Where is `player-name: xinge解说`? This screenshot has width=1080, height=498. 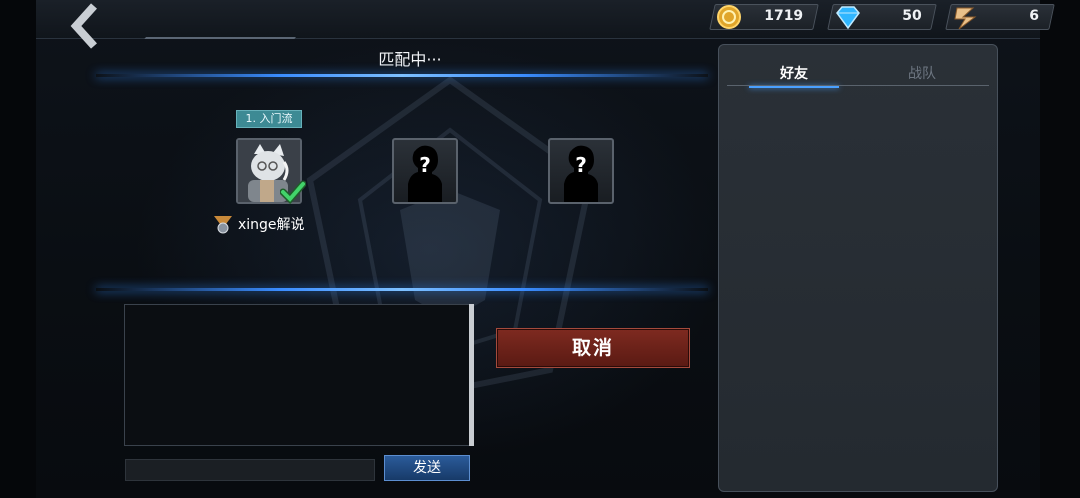
player-name: xinge解说 is located at coordinates (271, 225).